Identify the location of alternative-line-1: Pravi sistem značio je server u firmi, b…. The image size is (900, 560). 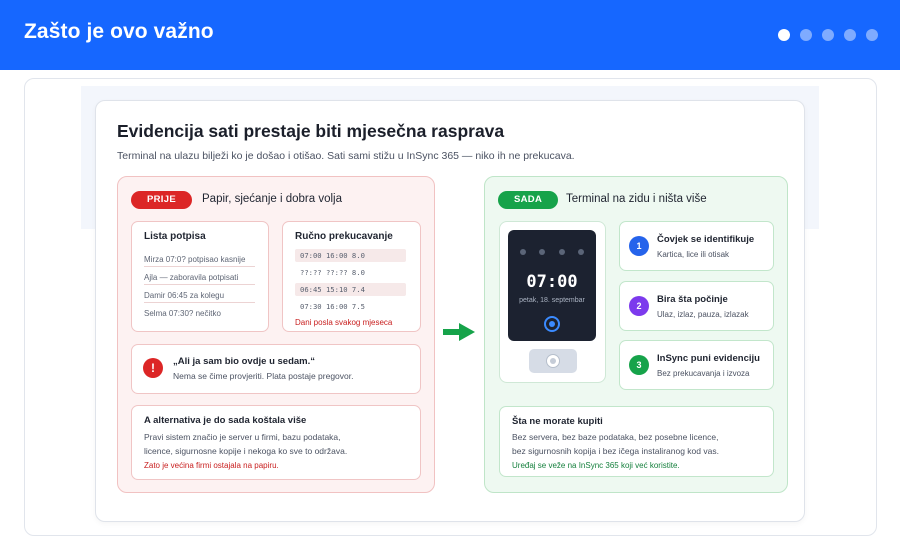
(242, 437).